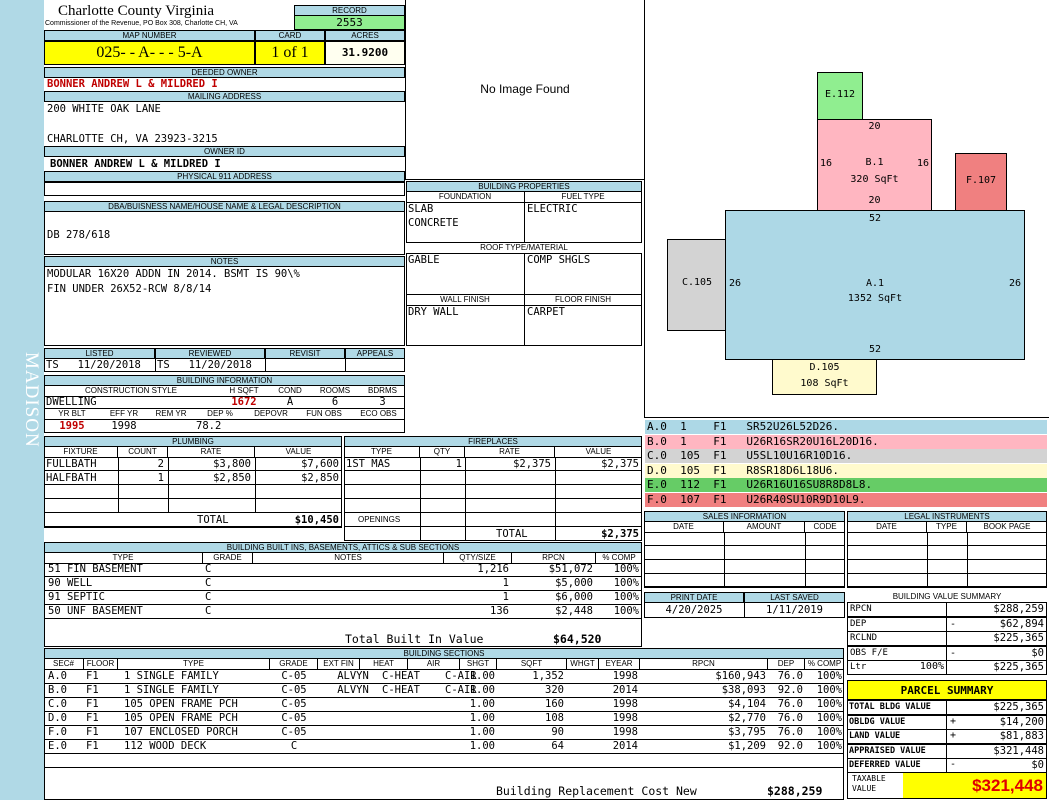  What do you see at coordinates (92, 718) in the screenshot?
I see `section-floor: F1` at bounding box center [92, 718].